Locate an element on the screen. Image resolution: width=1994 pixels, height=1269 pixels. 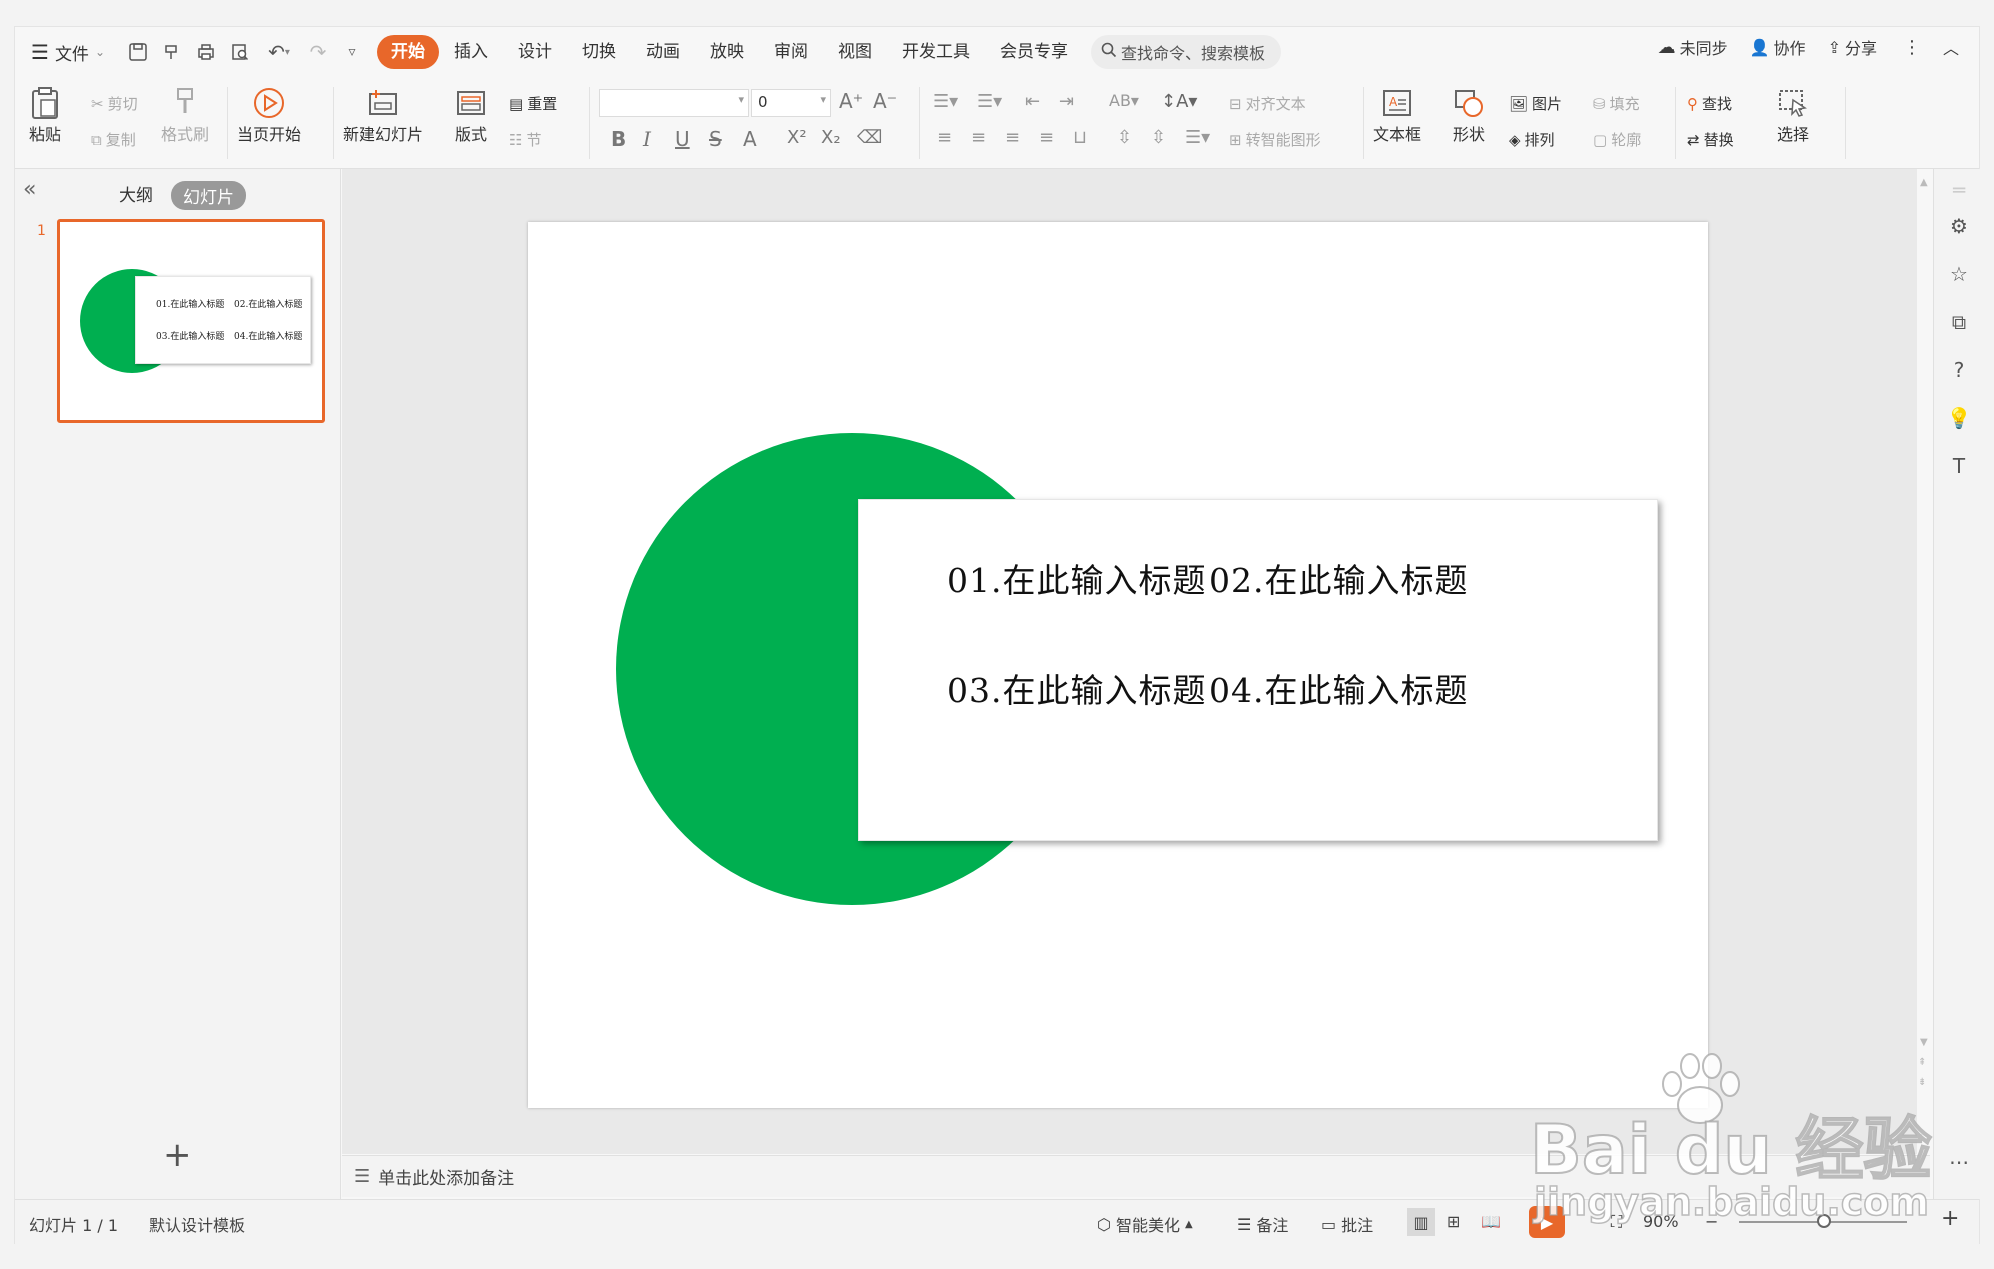
increase-indent-icon: ⇥ is located at coordinates (1066, 101).